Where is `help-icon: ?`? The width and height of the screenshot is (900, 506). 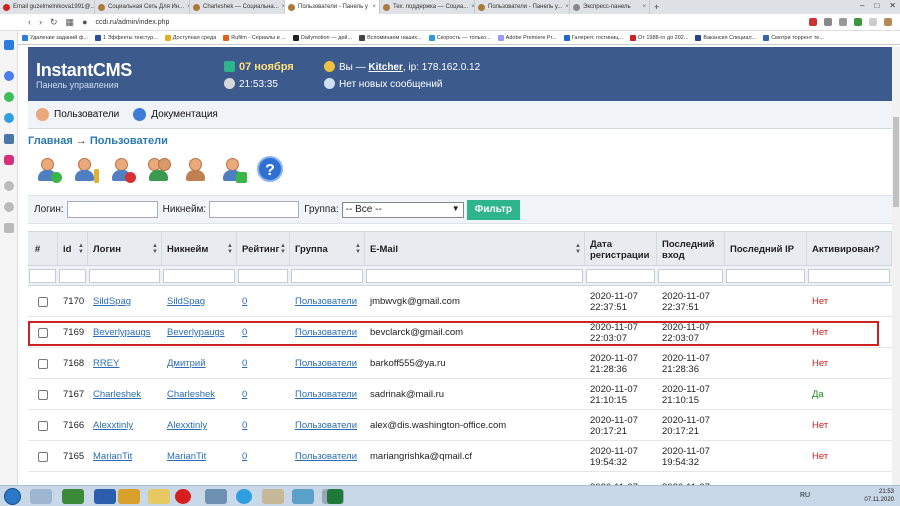
help-icon: ? is located at coordinates (270, 169).